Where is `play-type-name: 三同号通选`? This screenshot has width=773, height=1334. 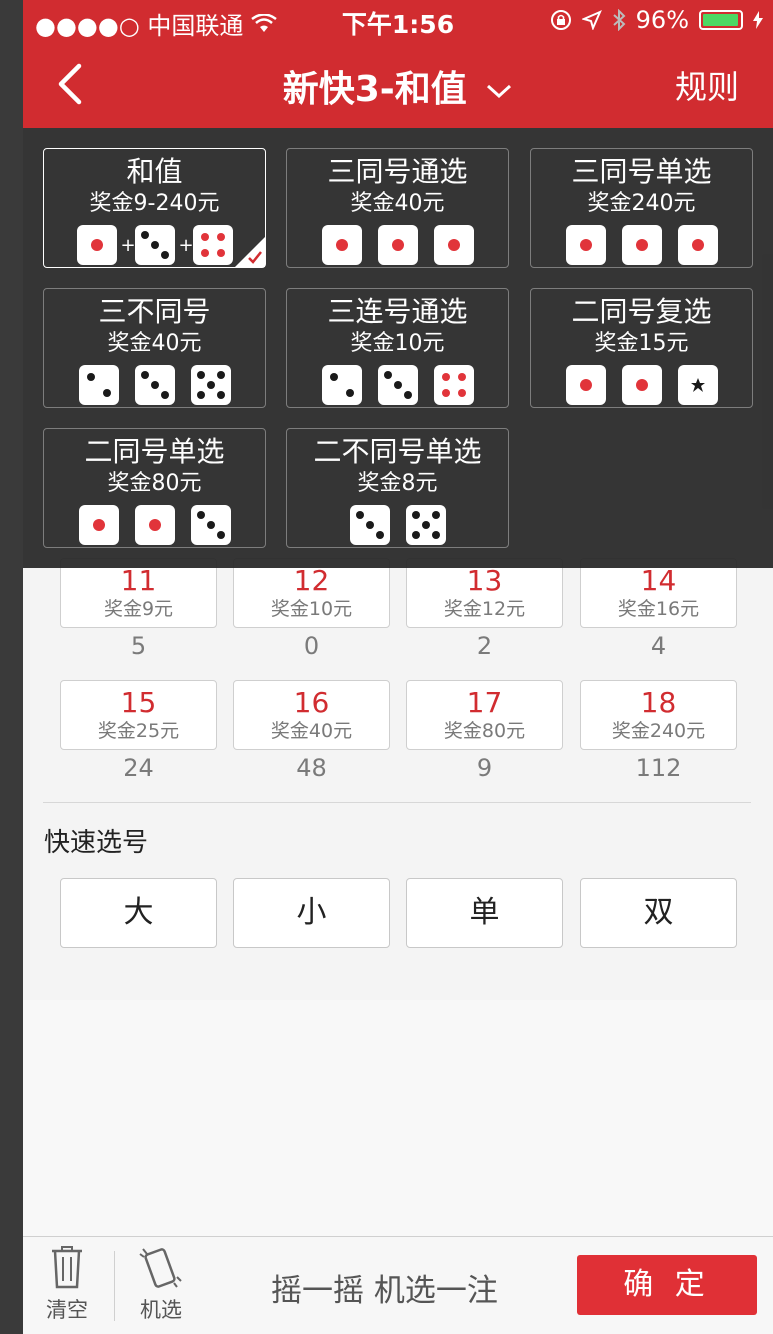 play-type-name: 三同号通选 is located at coordinates (397, 171).